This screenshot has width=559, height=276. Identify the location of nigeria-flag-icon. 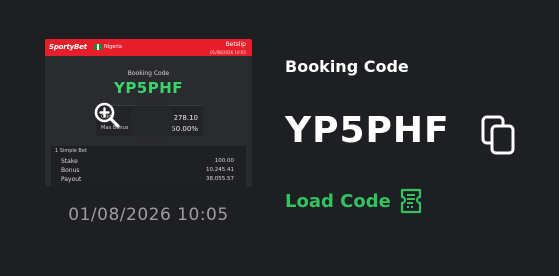
(98, 47).